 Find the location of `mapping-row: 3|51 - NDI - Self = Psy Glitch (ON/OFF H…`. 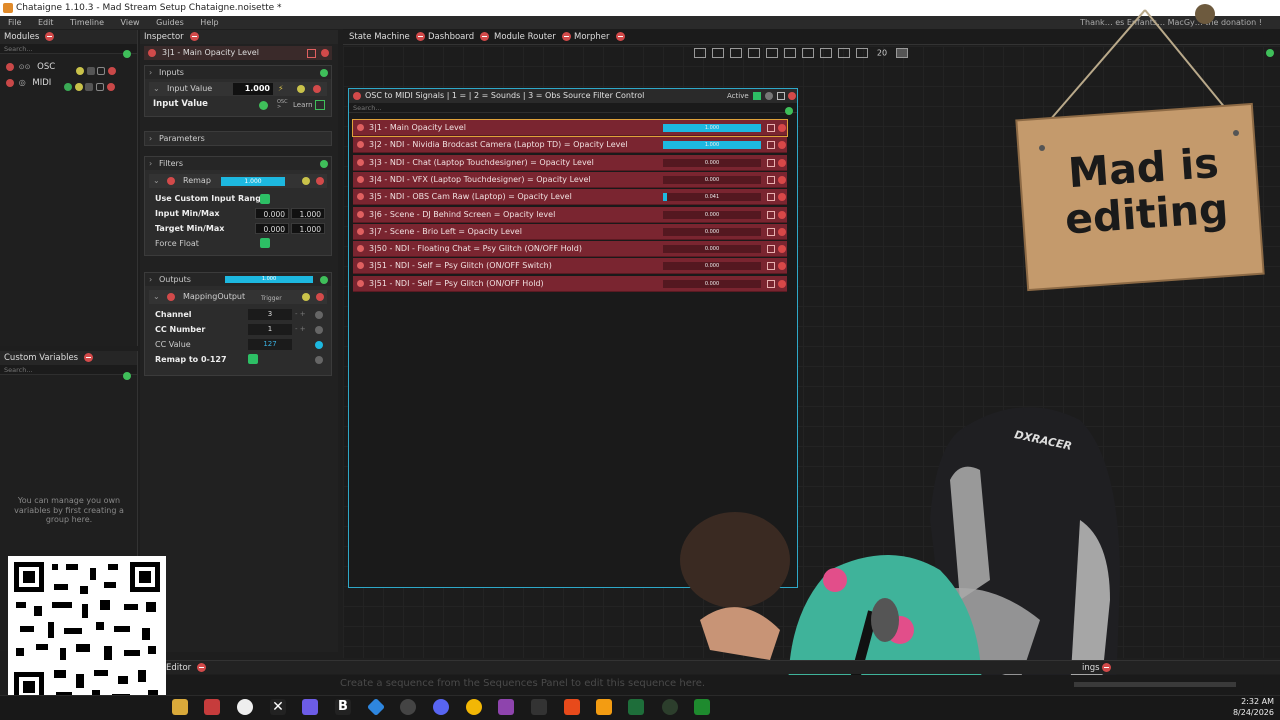

mapping-row: 3|51 - NDI - Self = Psy Glitch (ON/OFF H… is located at coordinates (570, 283).